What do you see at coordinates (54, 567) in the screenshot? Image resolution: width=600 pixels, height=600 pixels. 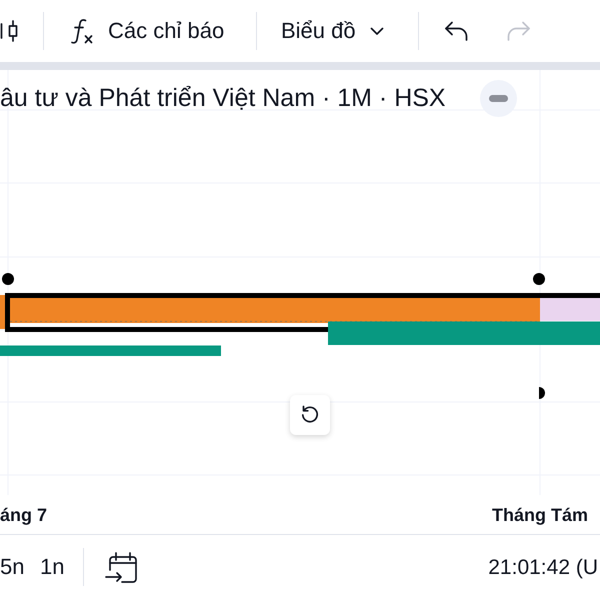 I see `range-button: 1n` at bounding box center [54, 567].